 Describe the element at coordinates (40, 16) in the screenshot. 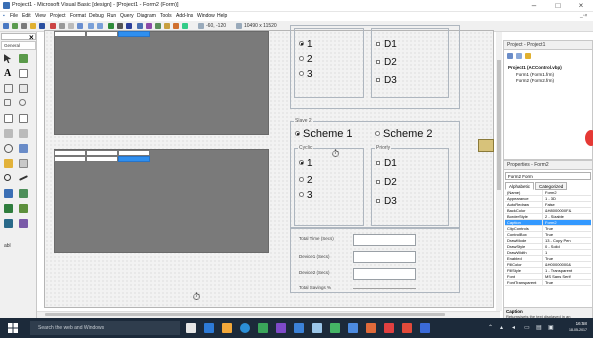

I see `menu-view: View` at that location.